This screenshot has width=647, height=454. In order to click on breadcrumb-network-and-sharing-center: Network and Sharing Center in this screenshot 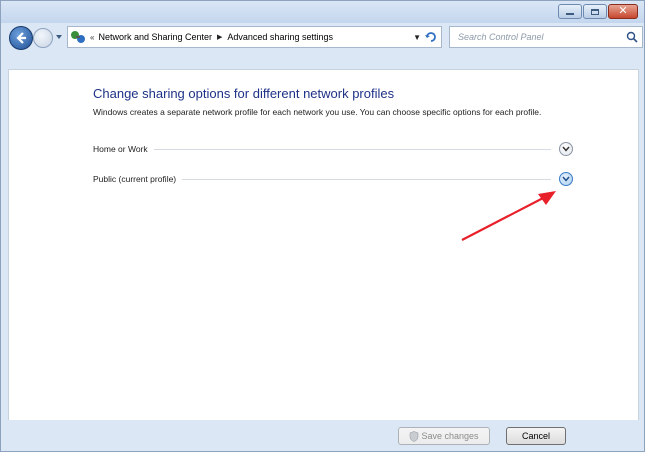, I will do `click(155, 37)`.